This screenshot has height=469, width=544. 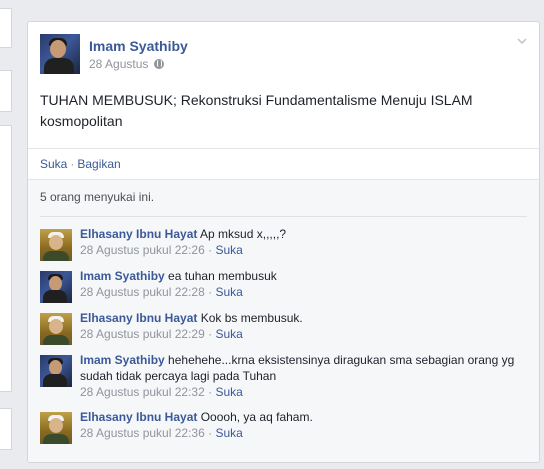 I want to click on comment-timestamp: 28 Agustus pukul 22:32, so click(x=142, y=392).